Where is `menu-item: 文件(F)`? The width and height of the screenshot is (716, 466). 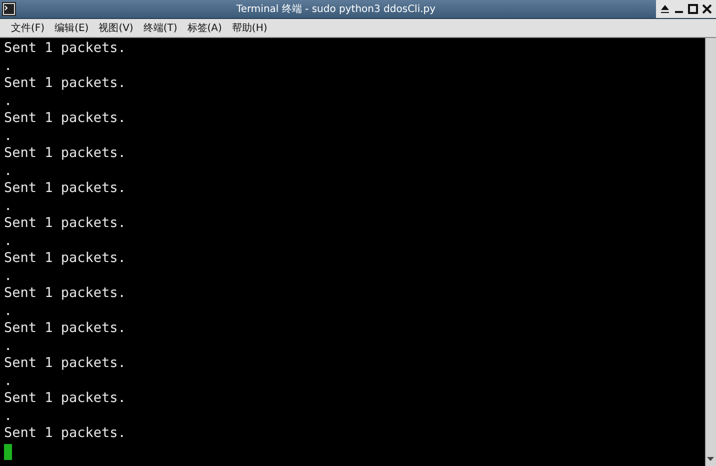
menu-item: 文件(F) is located at coordinates (28, 28).